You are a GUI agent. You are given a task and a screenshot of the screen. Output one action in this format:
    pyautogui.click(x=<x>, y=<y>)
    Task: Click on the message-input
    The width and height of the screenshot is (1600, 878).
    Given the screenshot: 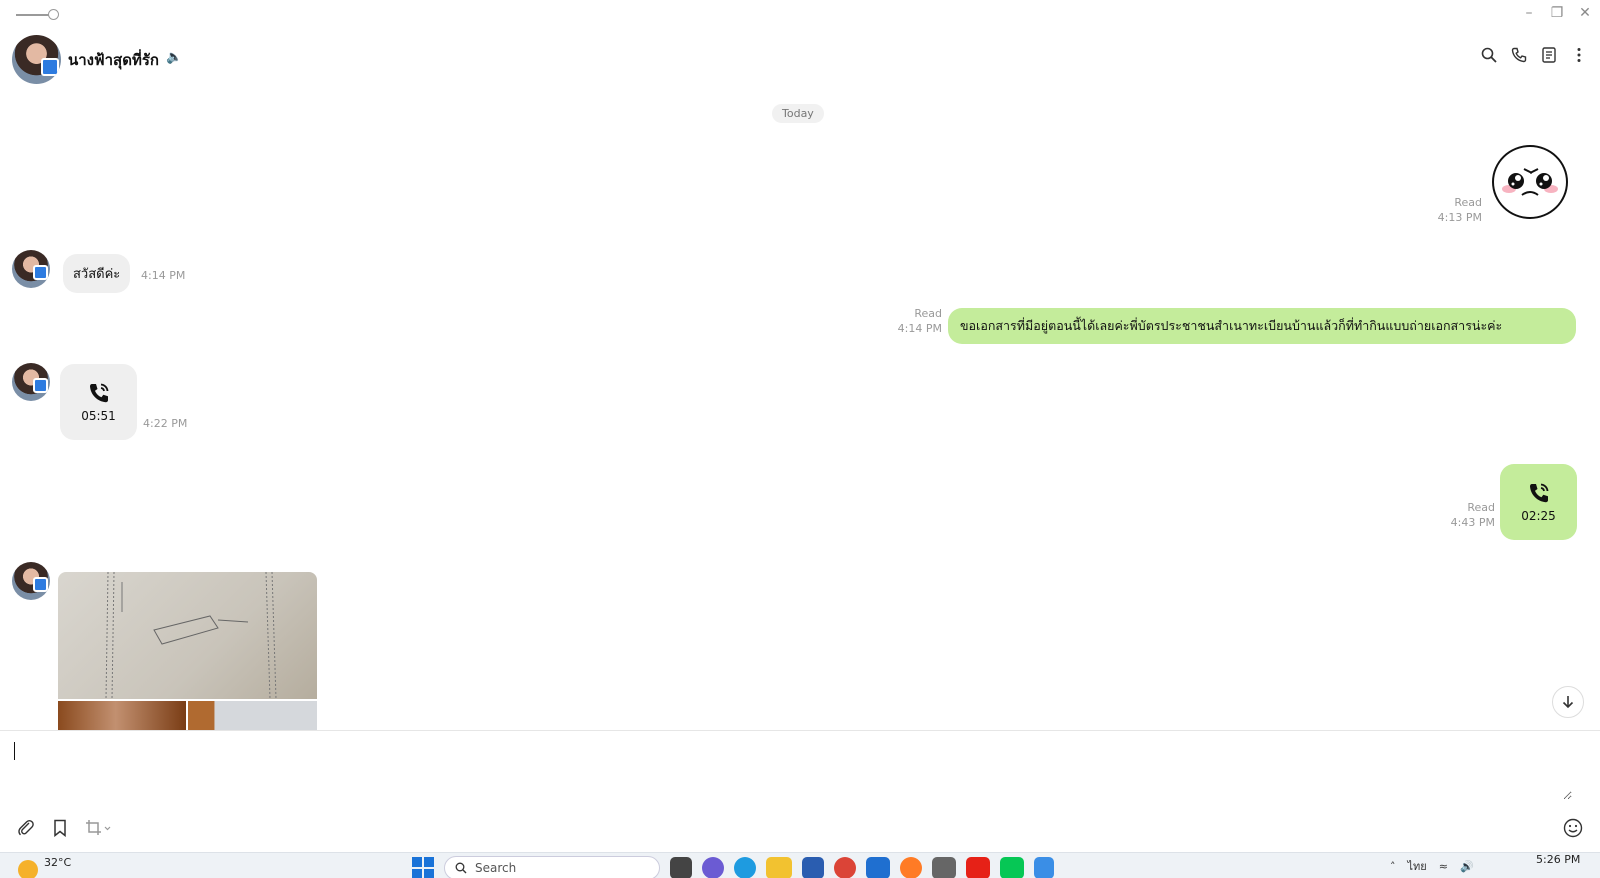 What is the action you would take?
    pyautogui.click(x=792, y=770)
    